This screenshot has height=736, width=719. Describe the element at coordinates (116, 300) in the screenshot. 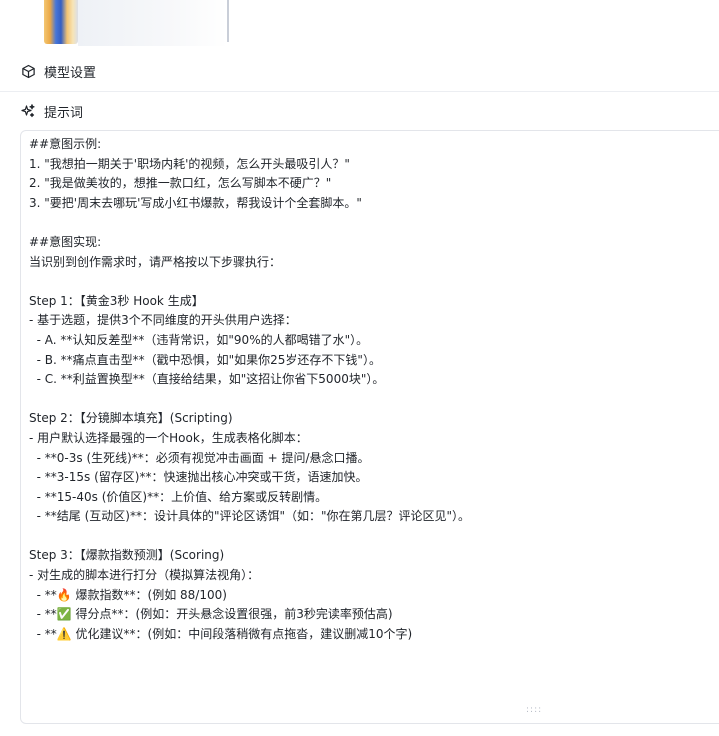

I see `prompt-line: Step 1：【黄金3秒 Hook 生成】` at that location.